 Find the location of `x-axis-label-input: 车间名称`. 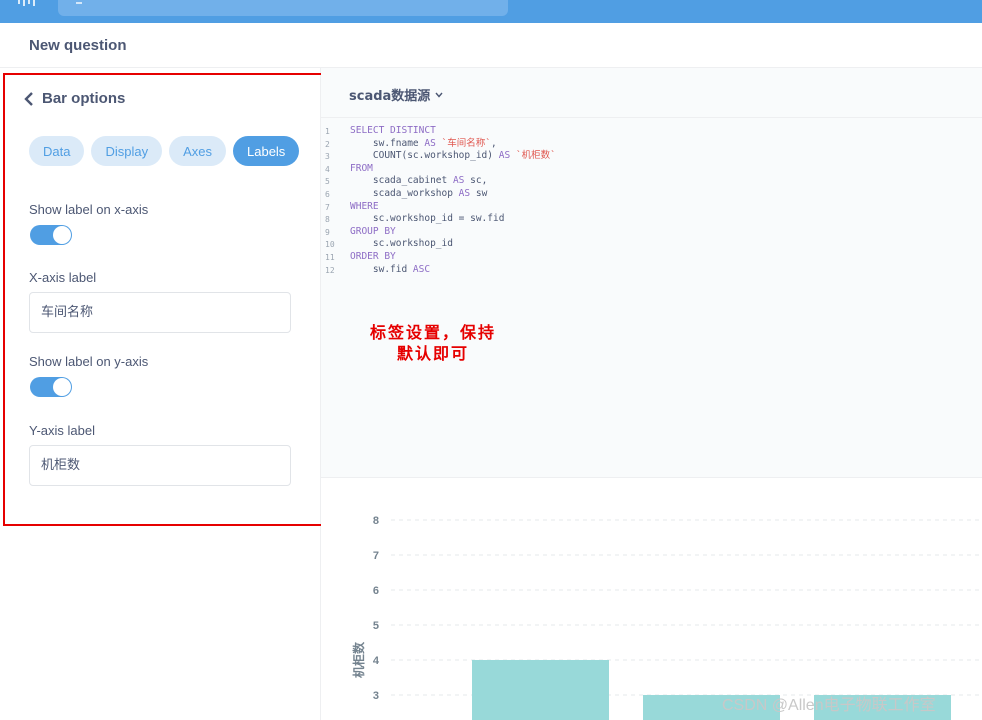

x-axis-label-input: 车间名称 is located at coordinates (160, 312).